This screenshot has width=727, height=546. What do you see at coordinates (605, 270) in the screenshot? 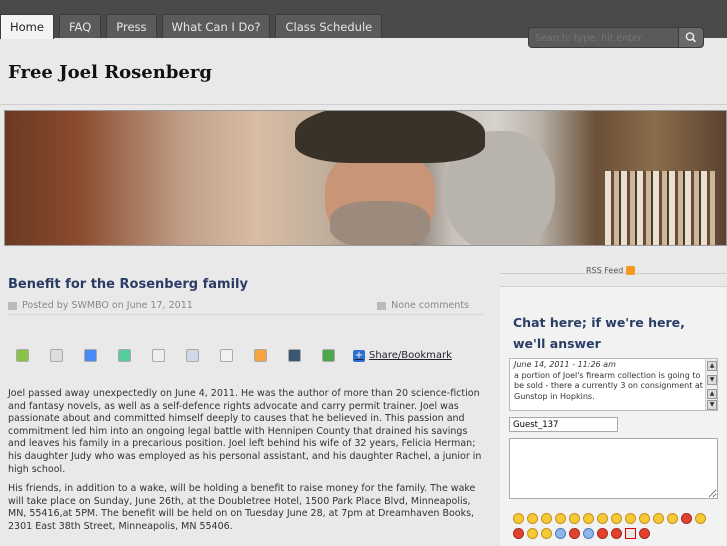
I see `rss-label: RSS Feed` at bounding box center [605, 270].